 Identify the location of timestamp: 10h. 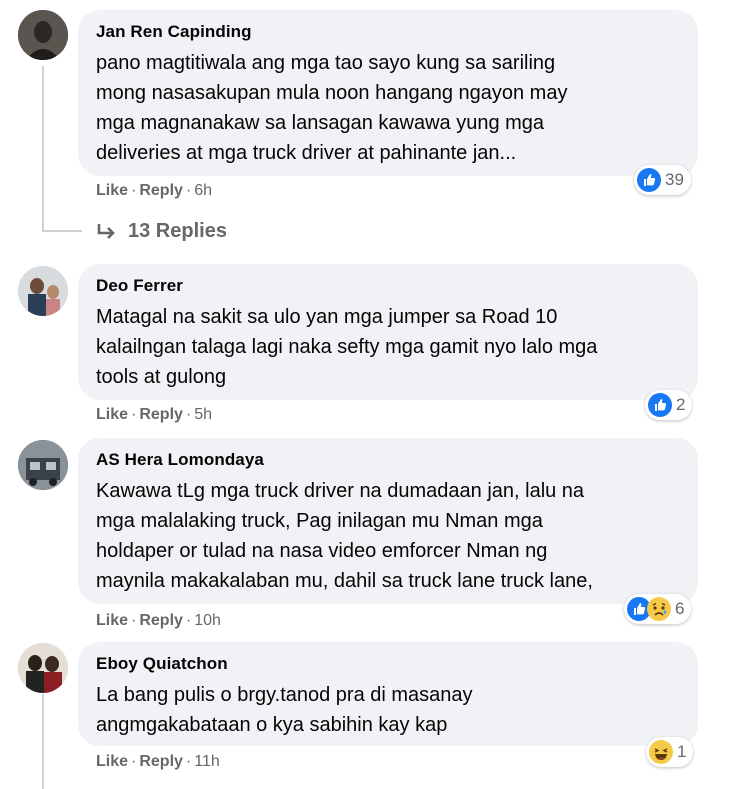
(207, 620).